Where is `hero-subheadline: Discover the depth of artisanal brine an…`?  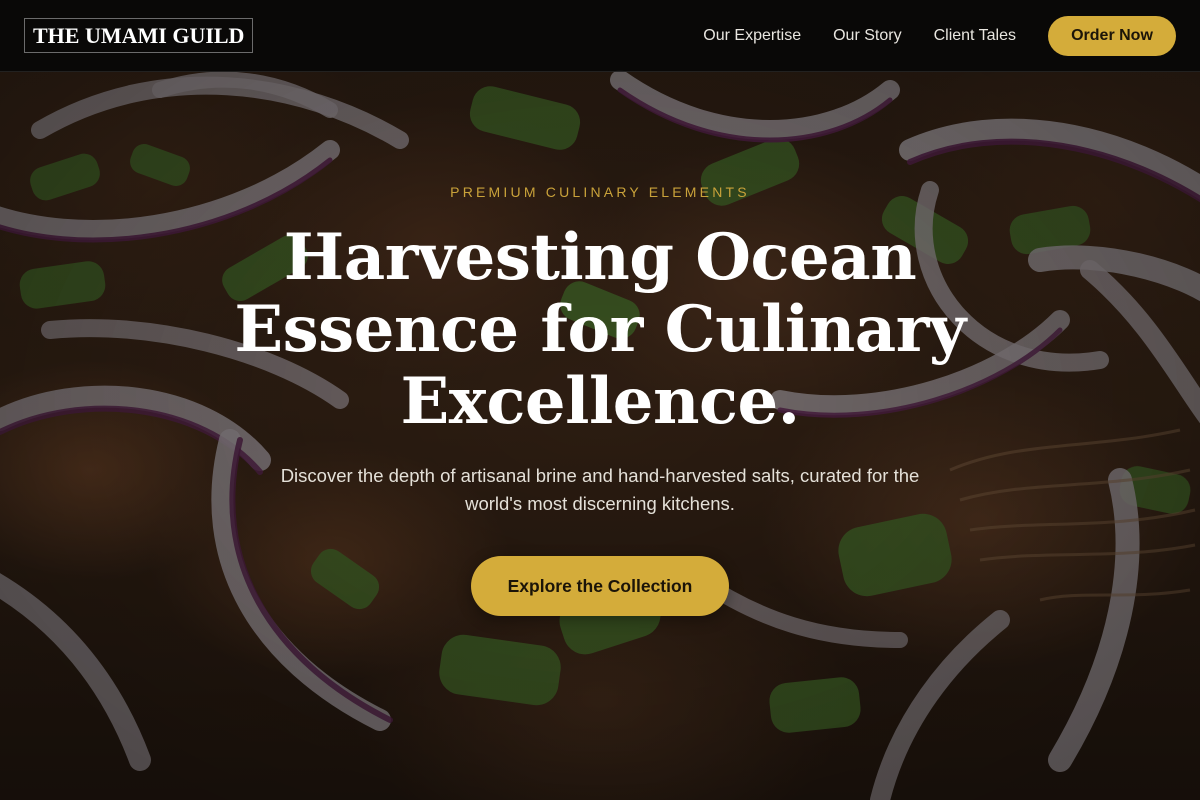 hero-subheadline: Discover the depth of artisanal brine an… is located at coordinates (600, 489).